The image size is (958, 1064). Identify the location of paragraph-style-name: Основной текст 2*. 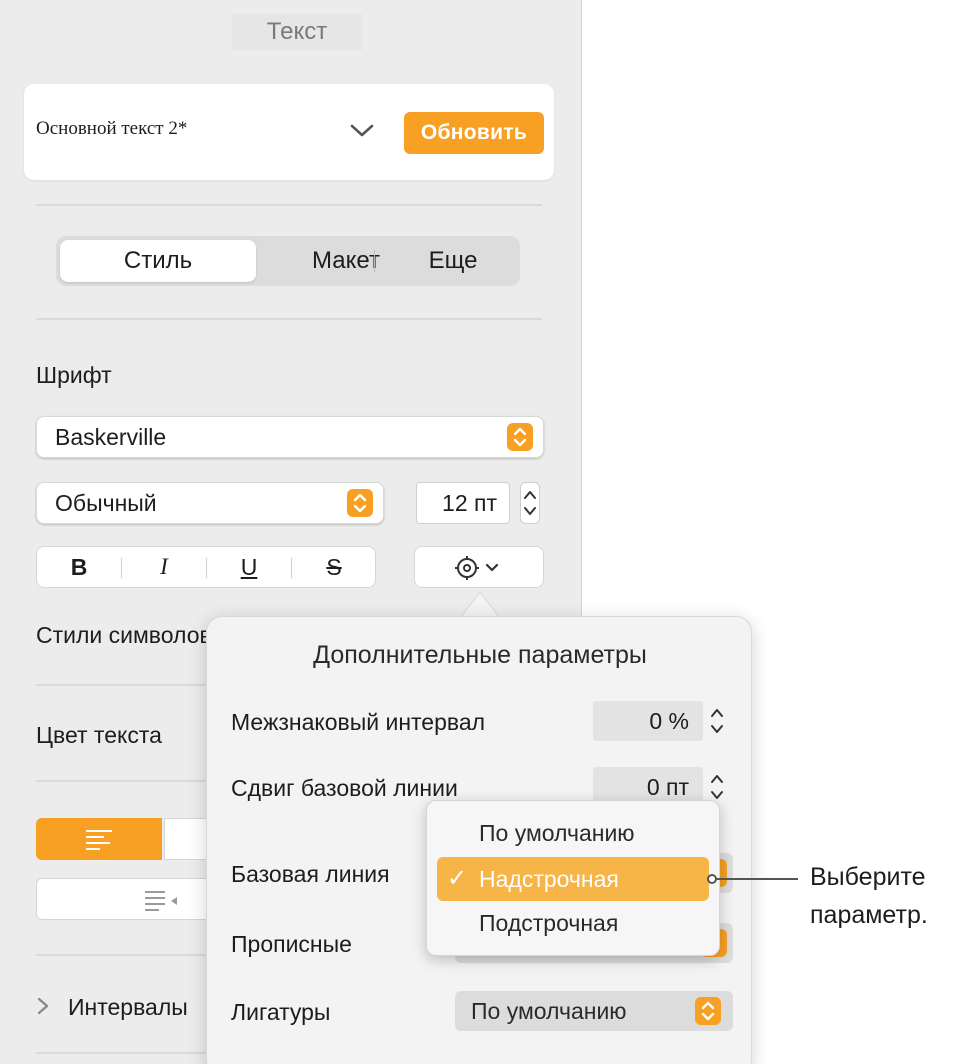
(112, 128).